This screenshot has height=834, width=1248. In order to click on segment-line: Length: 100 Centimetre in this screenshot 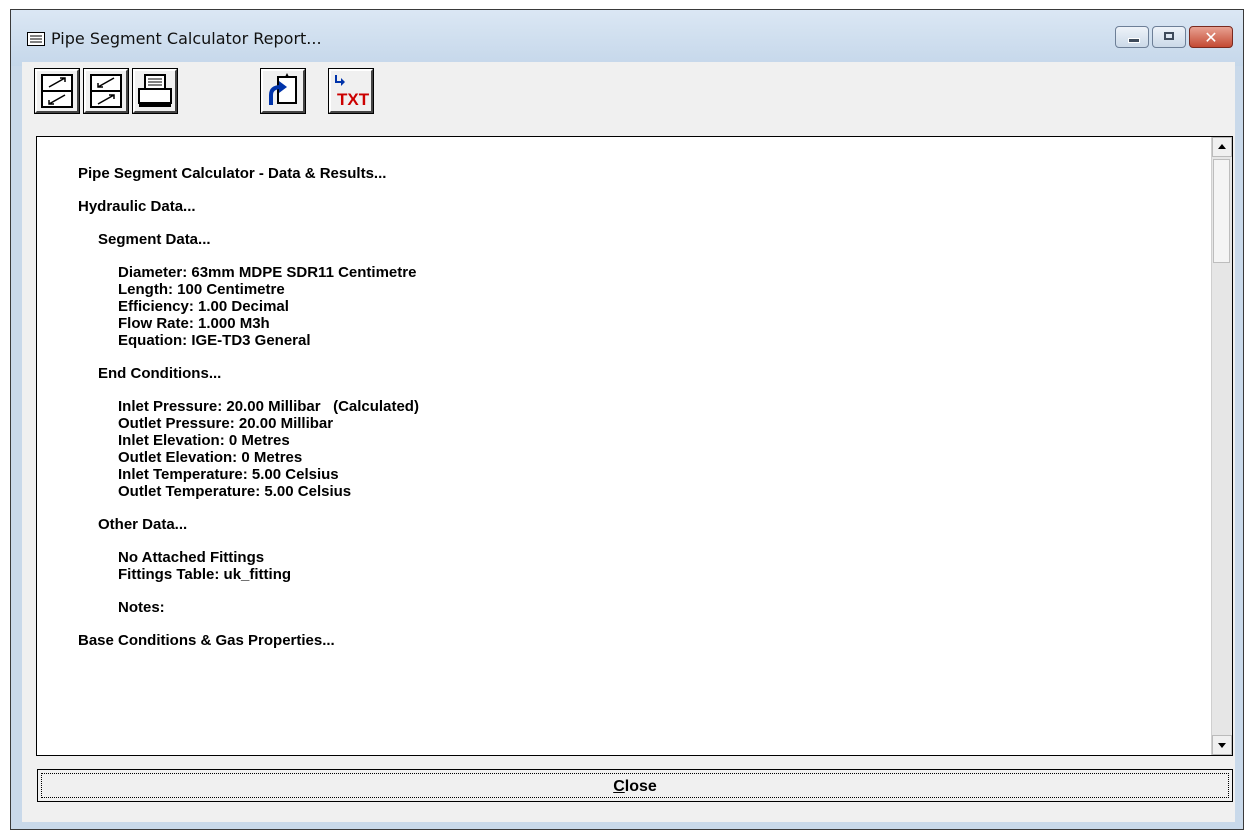, I will do `click(201, 289)`.